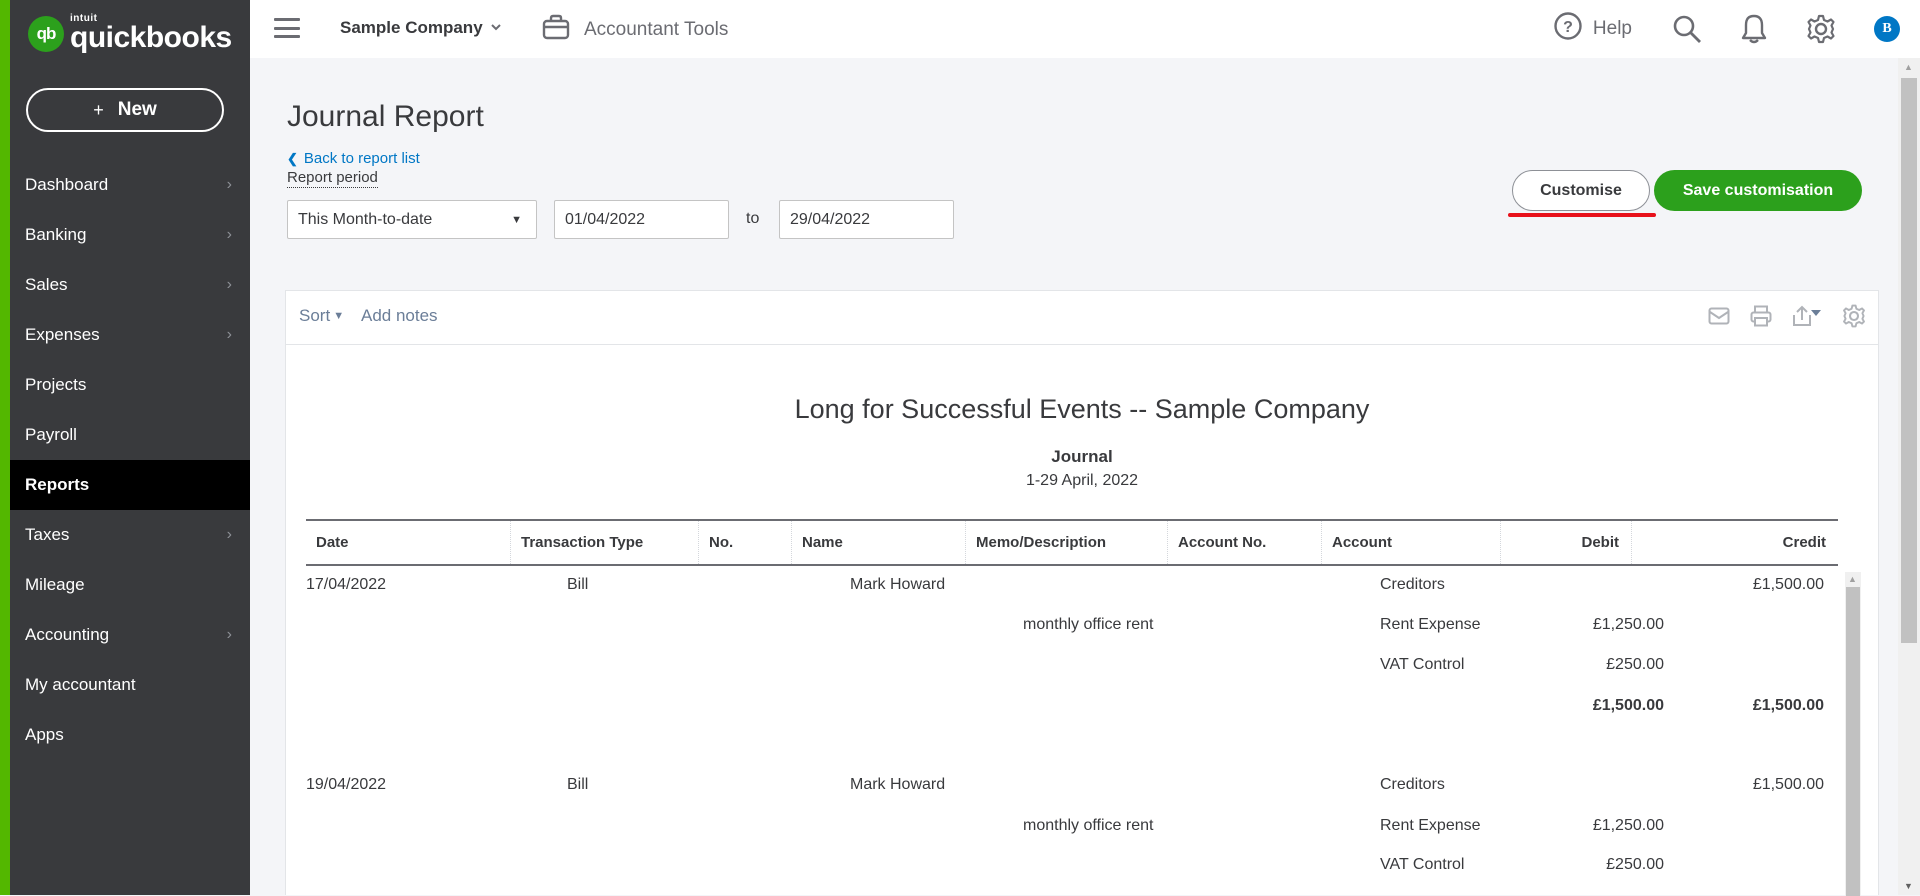 The image size is (1920, 896). What do you see at coordinates (399, 316) in the screenshot?
I see `add-notes-button: Add notes` at bounding box center [399, 316].